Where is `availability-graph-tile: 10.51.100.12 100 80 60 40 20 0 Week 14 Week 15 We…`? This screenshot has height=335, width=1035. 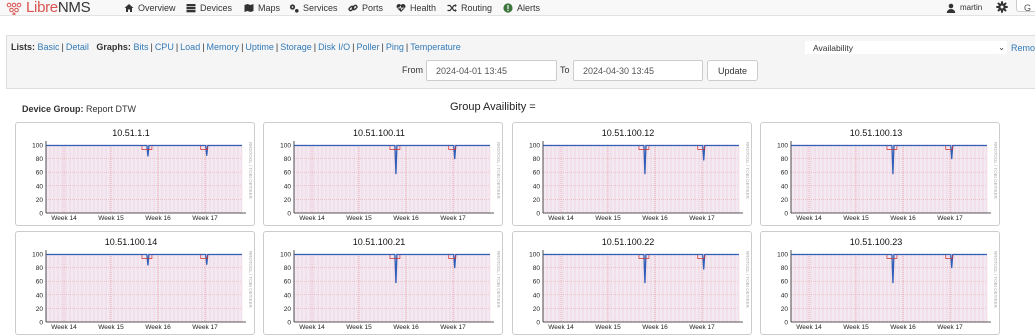
availability-graph-tile: 10.51.100.12 100 80 60 40 20 0 Week 14 Week 15 We… is located at coordinates (632, 174).